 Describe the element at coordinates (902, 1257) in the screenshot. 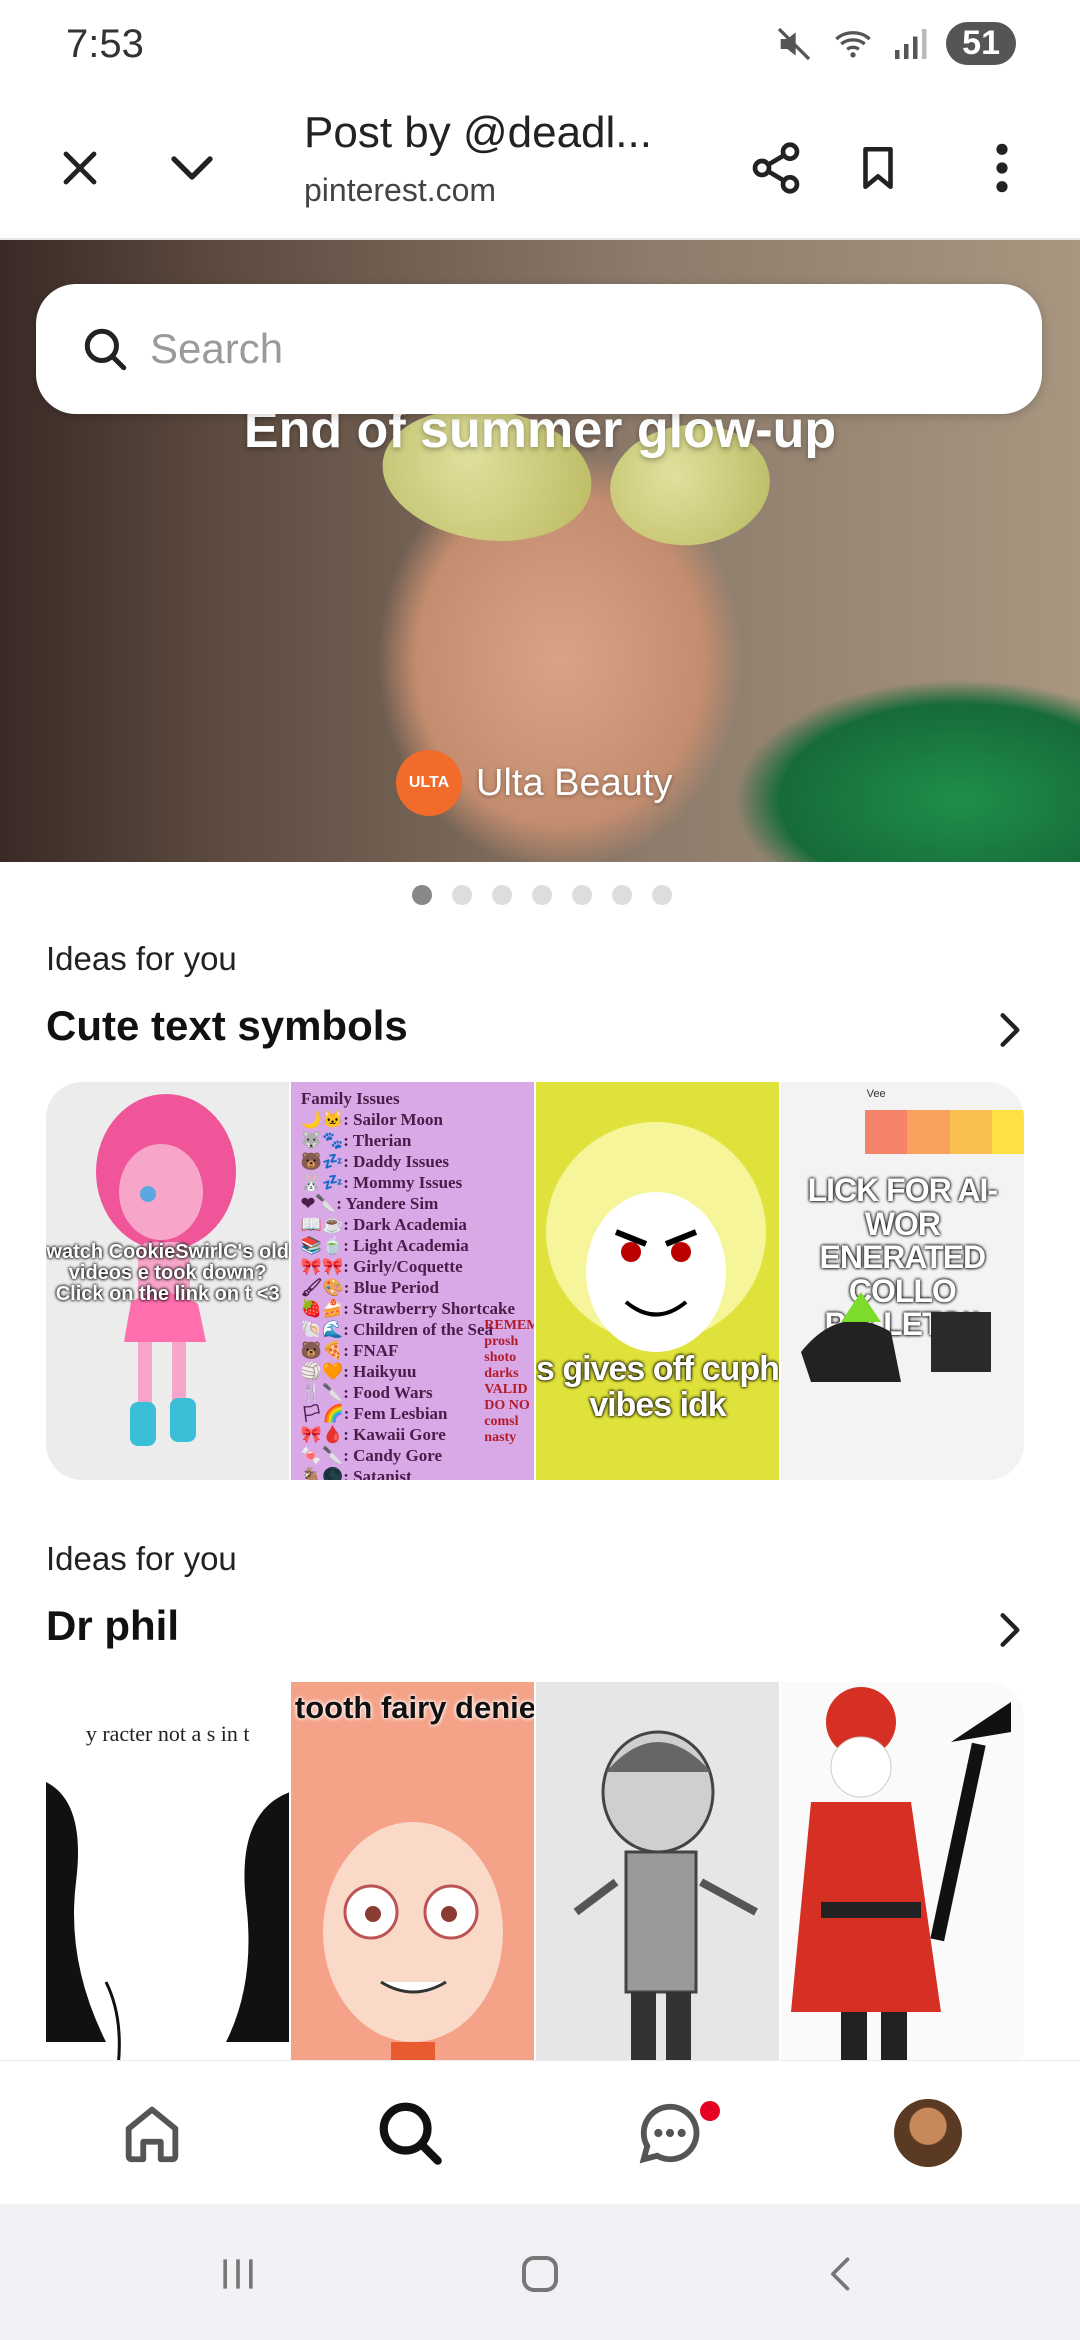

I see `pin-caption: LICK FOR AI-WOR ENERATED COLLO PALLETS!!` at that location.